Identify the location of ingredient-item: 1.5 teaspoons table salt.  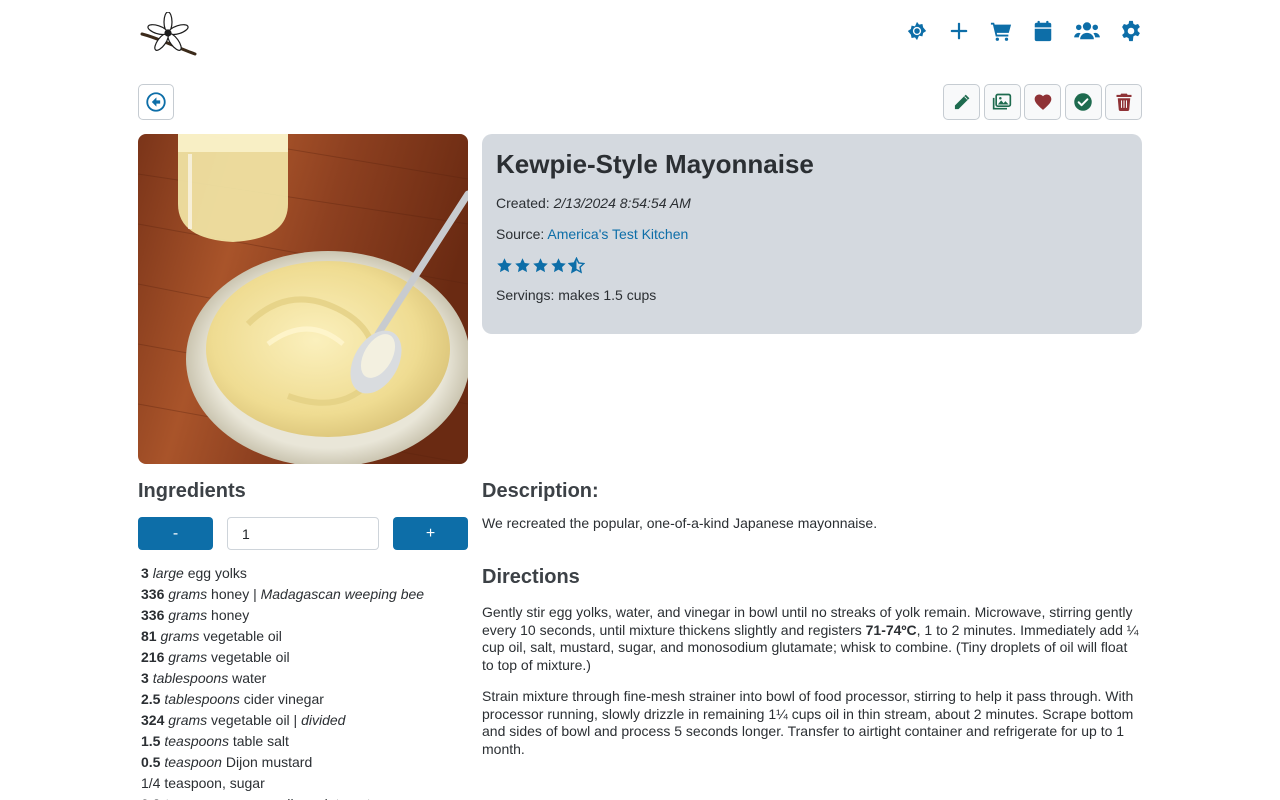
(304, 741).